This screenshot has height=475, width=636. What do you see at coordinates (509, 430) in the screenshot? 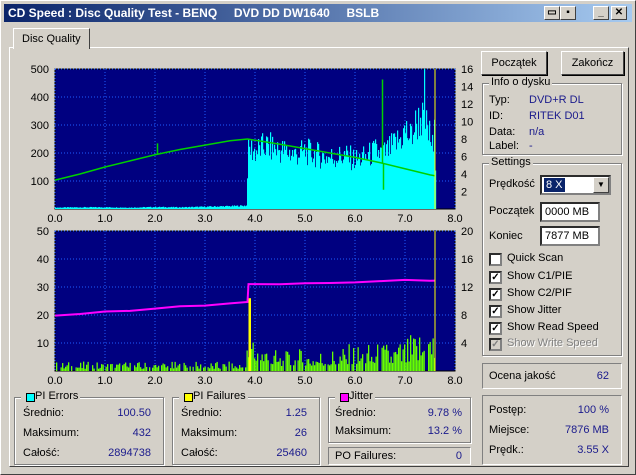
I see `position-label: Miejsce:` at bounding box center [509, 430].